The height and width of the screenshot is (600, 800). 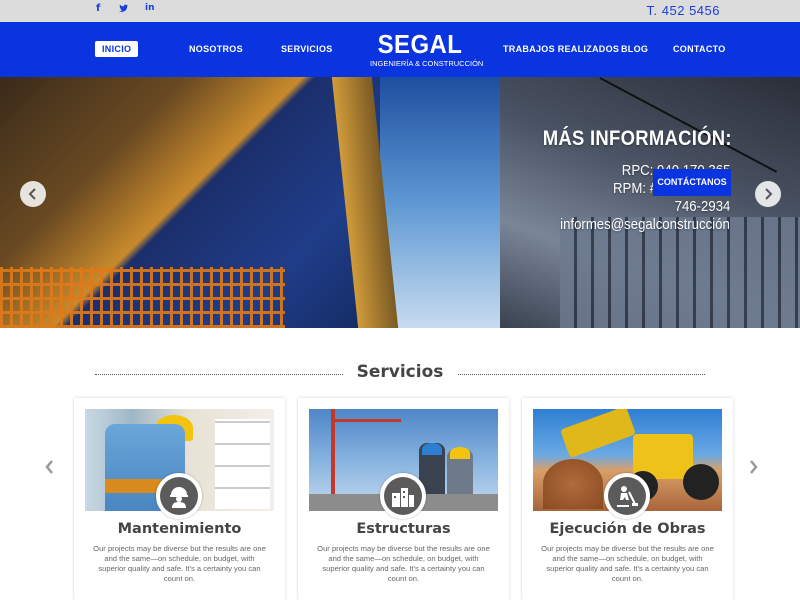 What do you see at coordinates (307, 49) in the screenshot?
I see `nav-item-servicios: SERVICIOS` at bounding box center [307, 49].